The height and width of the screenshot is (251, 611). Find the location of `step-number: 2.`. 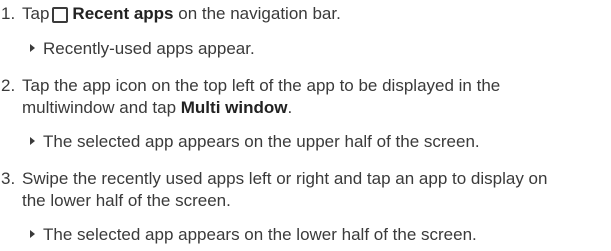

step-number: 2. is located at coordinates (8, 85).